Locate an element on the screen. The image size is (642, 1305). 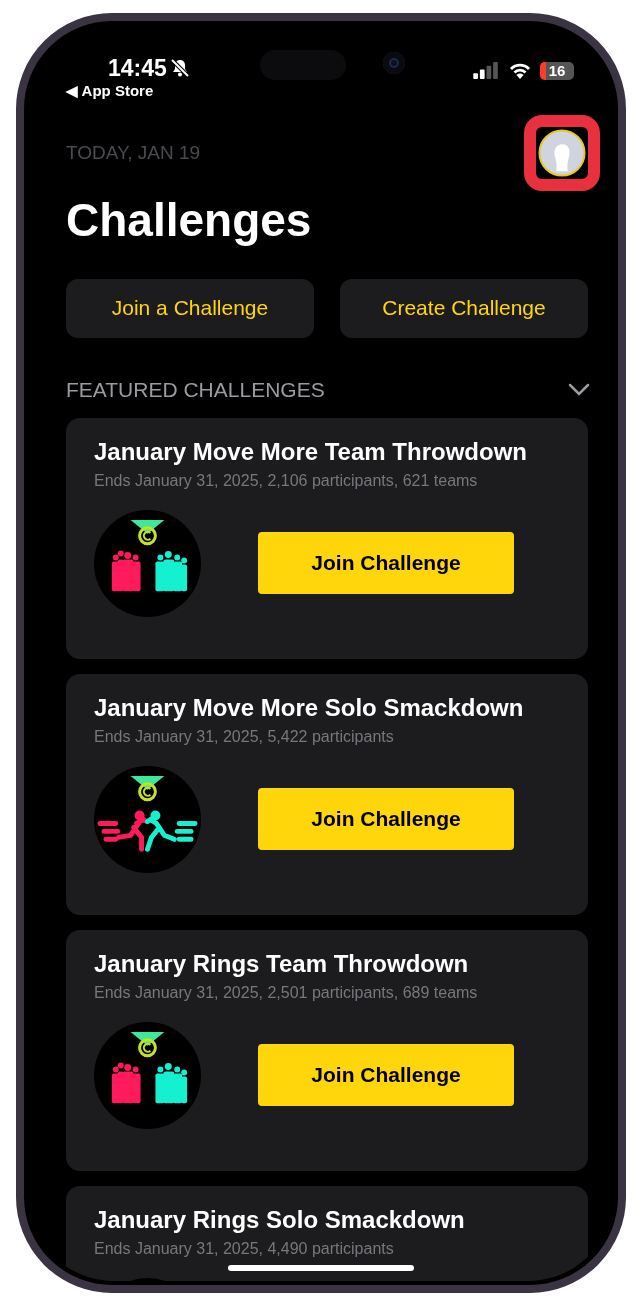
action-button: Join a Challenge is located at coordinates (190, 308).